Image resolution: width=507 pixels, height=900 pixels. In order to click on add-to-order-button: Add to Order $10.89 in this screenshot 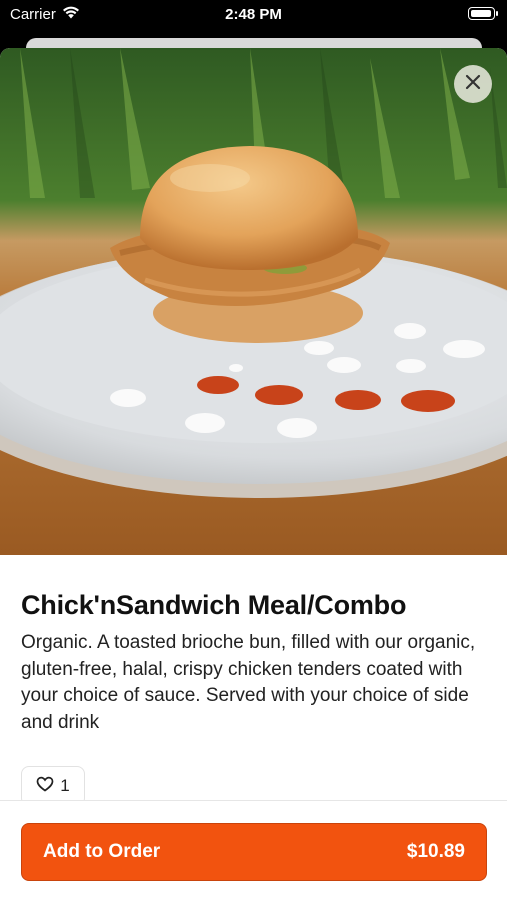, I will do `click(254, 852)`.